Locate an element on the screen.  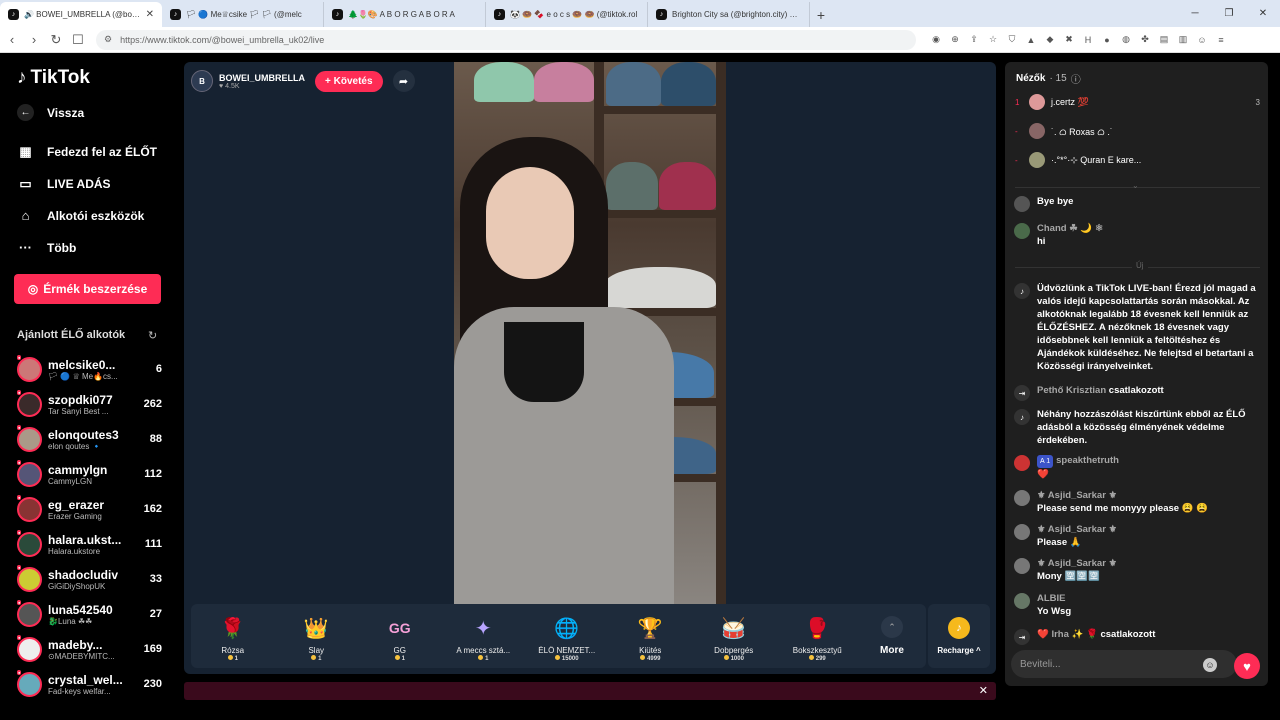
extension-icon: ◍ is located at coordinates (1126, 40).